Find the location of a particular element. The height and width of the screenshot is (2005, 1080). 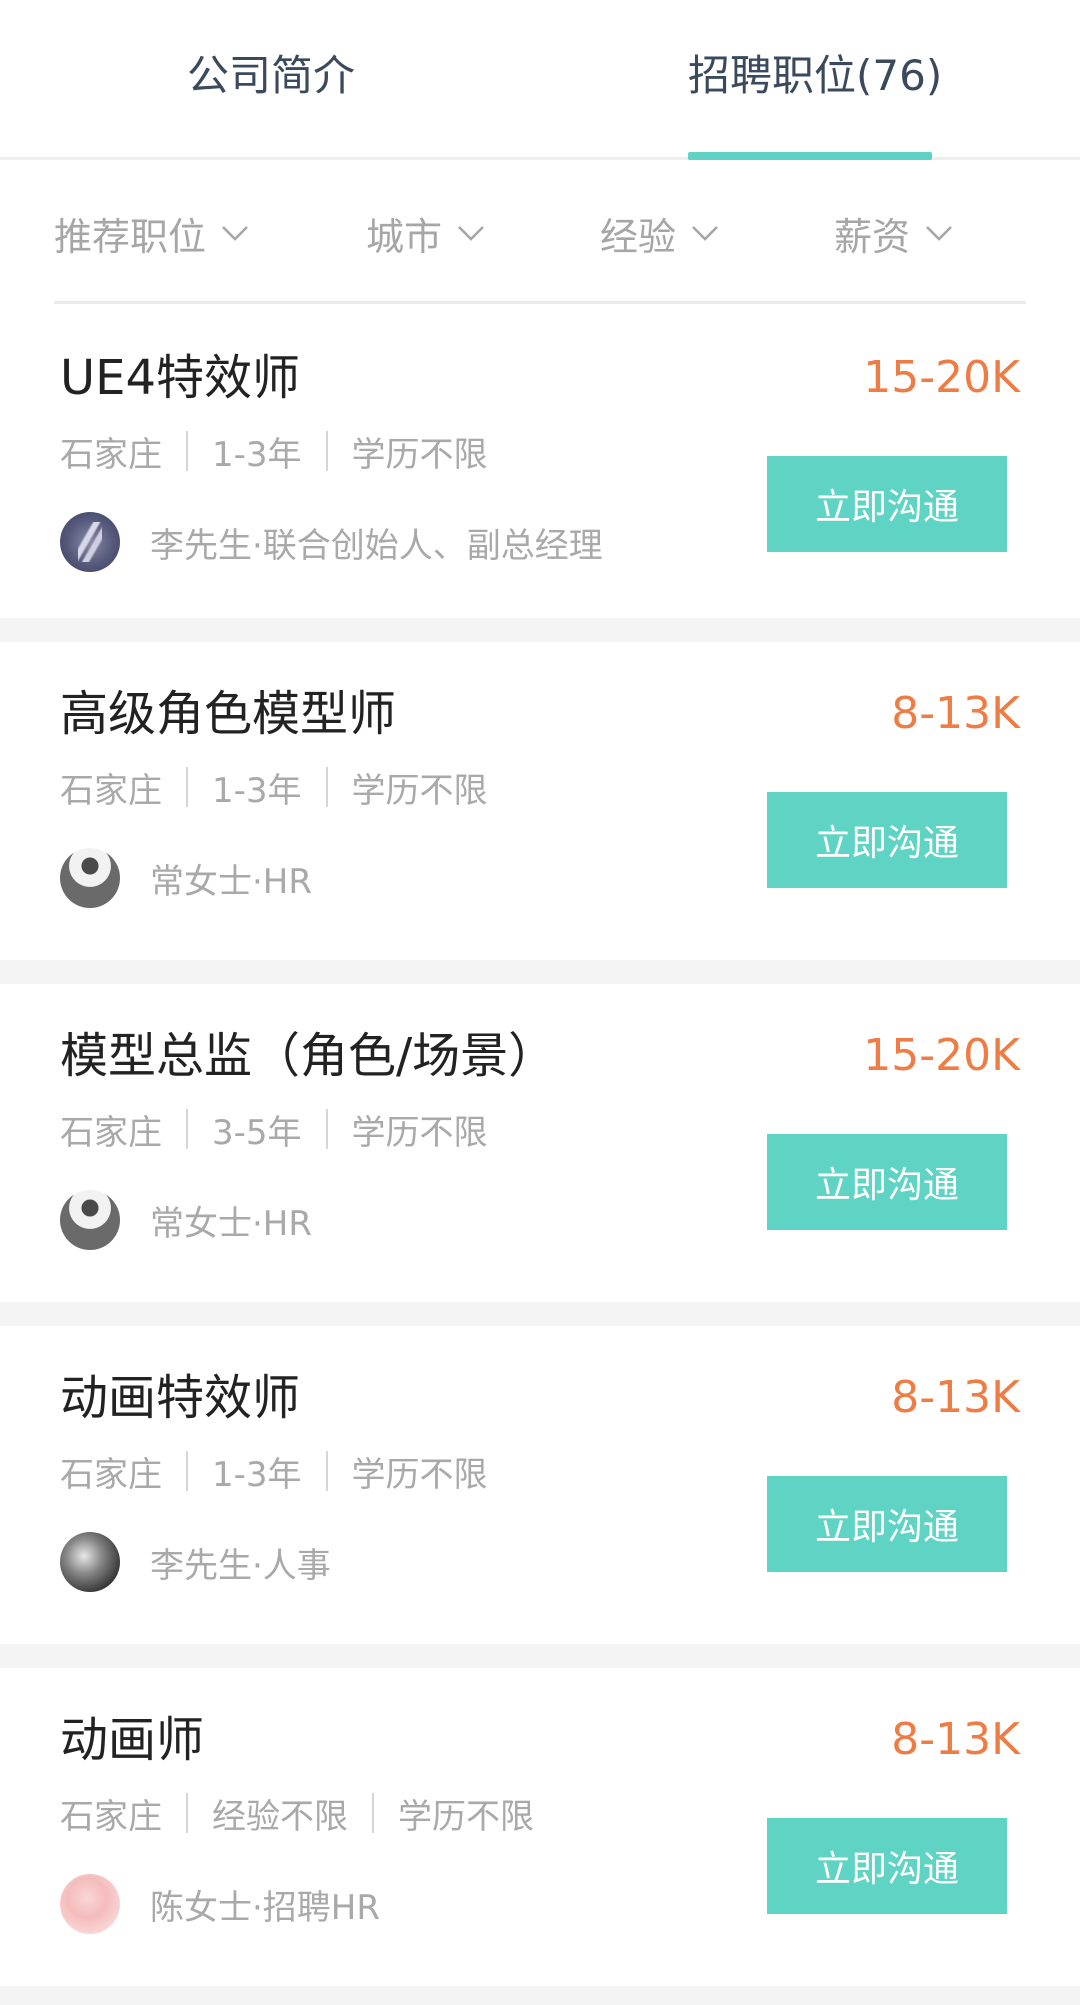

job-title: UE4特效师 is located at coordinates (180, 378).